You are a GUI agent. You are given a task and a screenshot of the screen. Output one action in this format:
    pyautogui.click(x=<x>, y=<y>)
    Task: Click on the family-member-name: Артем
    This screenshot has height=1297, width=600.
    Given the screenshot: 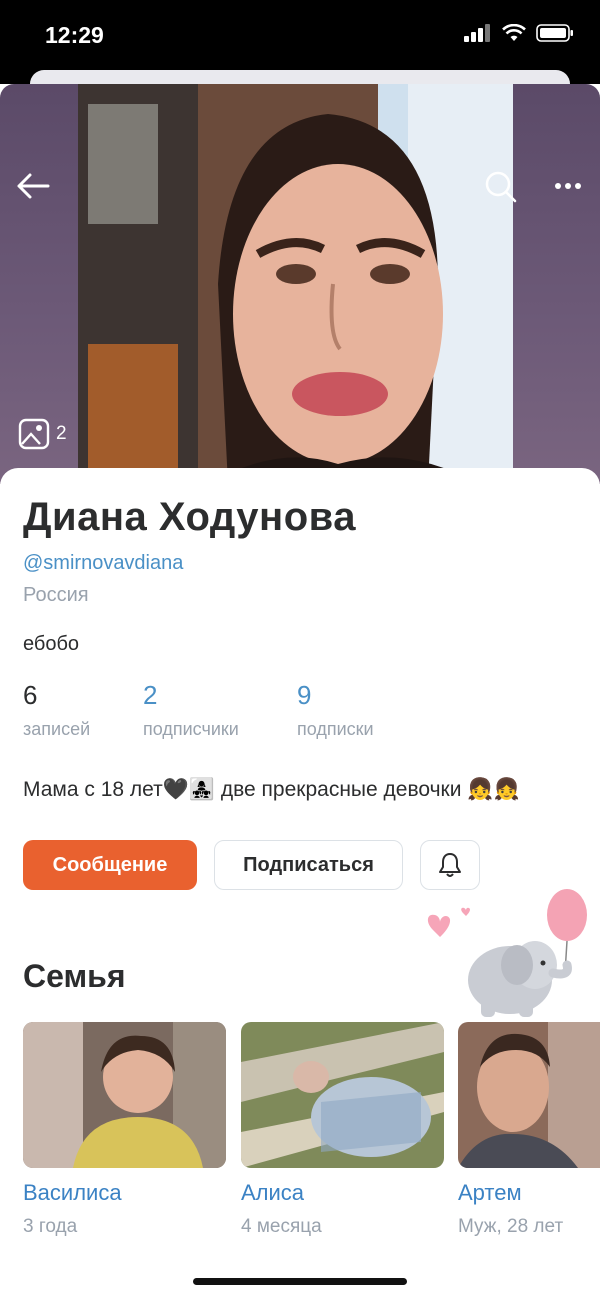 What is the action you would take?
    pyautogui.click(x=529, y=1193)
    